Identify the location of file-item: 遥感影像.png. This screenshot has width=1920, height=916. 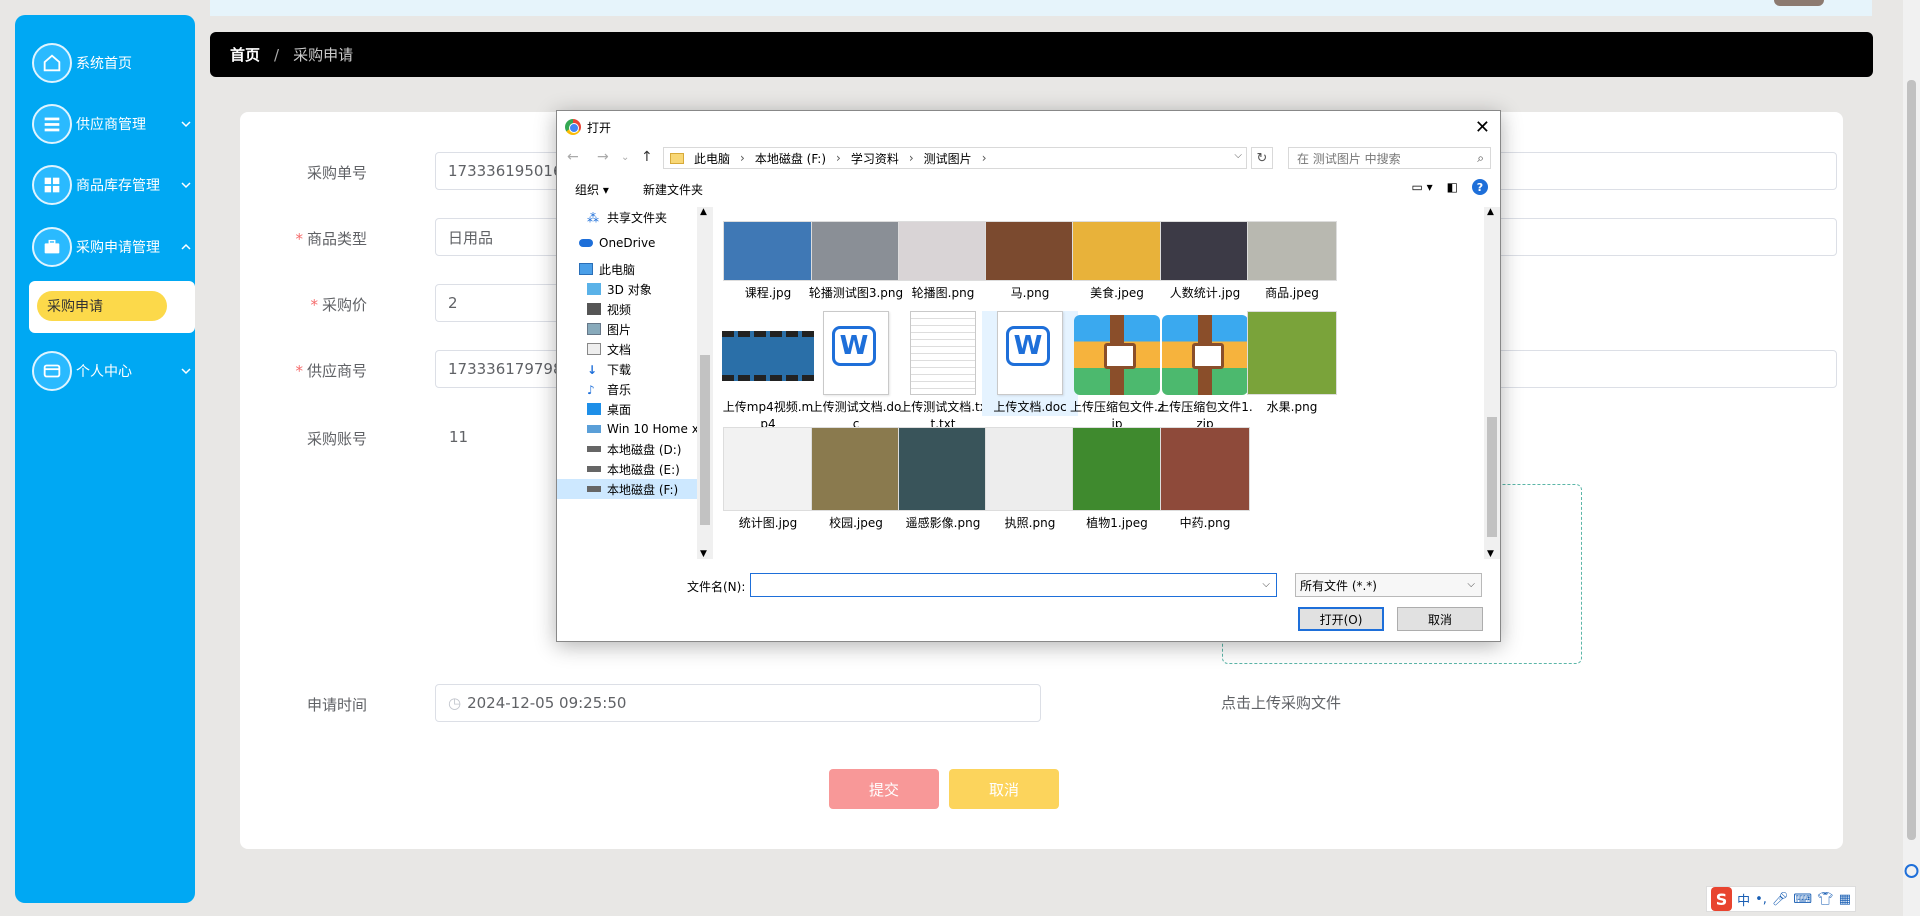
(943, 479).